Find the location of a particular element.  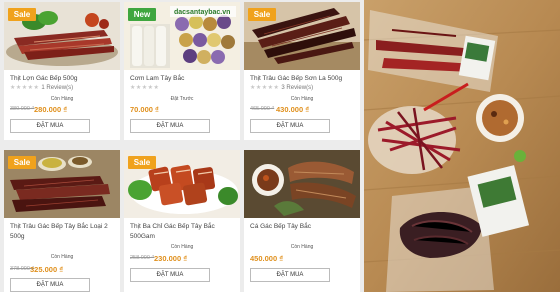

review-count: 1 Review(s) is located at coordinates (57, 88).